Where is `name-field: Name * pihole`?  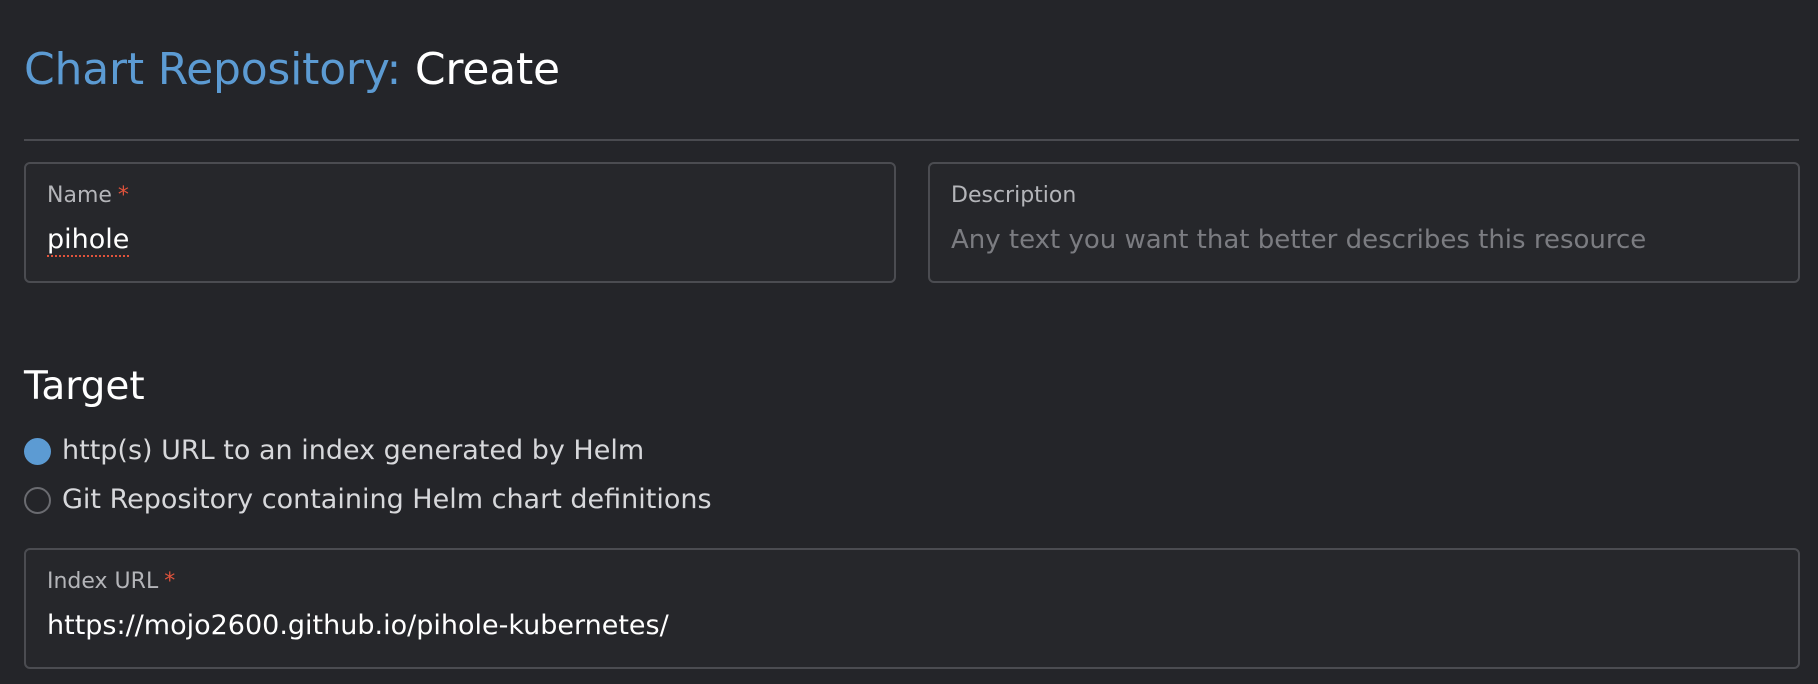 name-field: Name * pihole is located at coordinates (460, 222).